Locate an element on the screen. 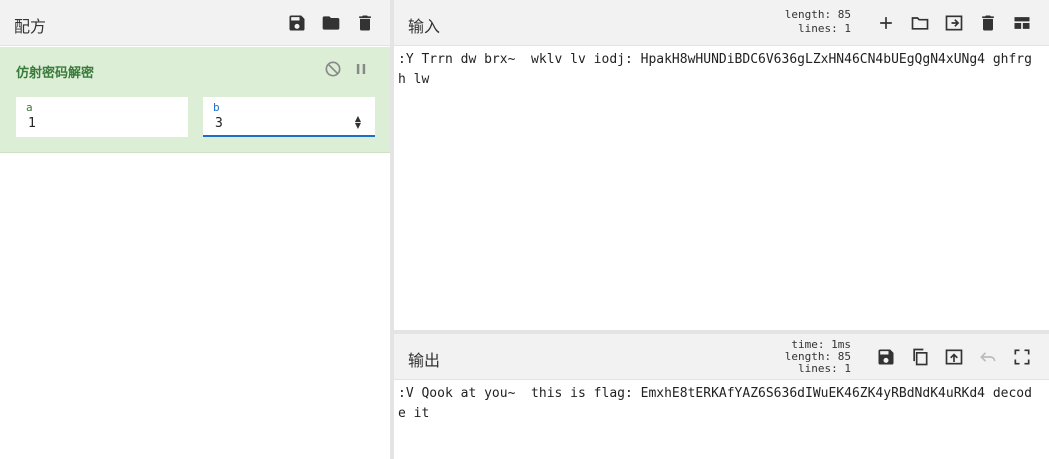 The image size is (1049, 459). operation-card: 仿射密码解密 a b ▲▼ is located at coordinates (195, 100).